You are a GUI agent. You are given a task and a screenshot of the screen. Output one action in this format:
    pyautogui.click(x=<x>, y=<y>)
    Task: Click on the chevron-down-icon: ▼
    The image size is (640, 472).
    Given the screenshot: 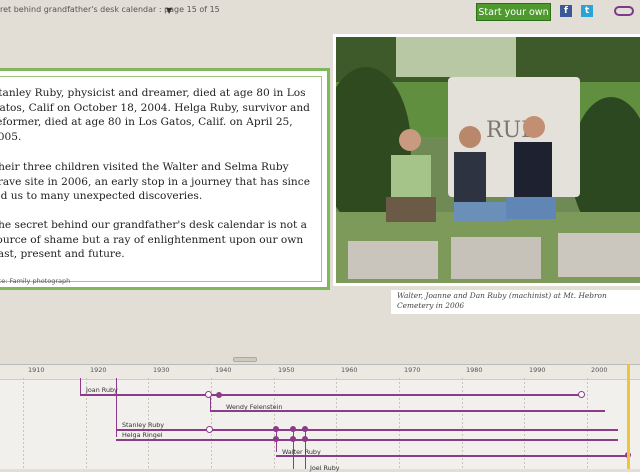 What is the action you would take?
    pyautogui.click(x=169, y=10)
    